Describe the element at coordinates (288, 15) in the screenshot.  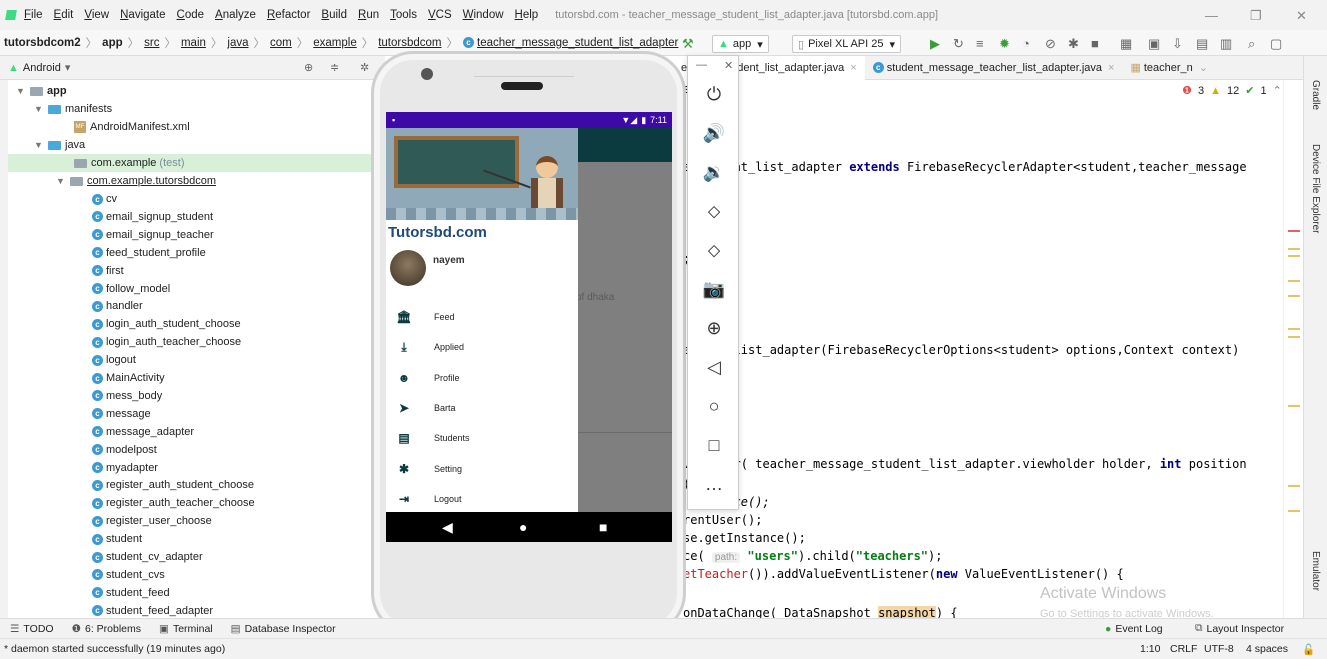
I see `menu-refactor: Refactor` at that location.